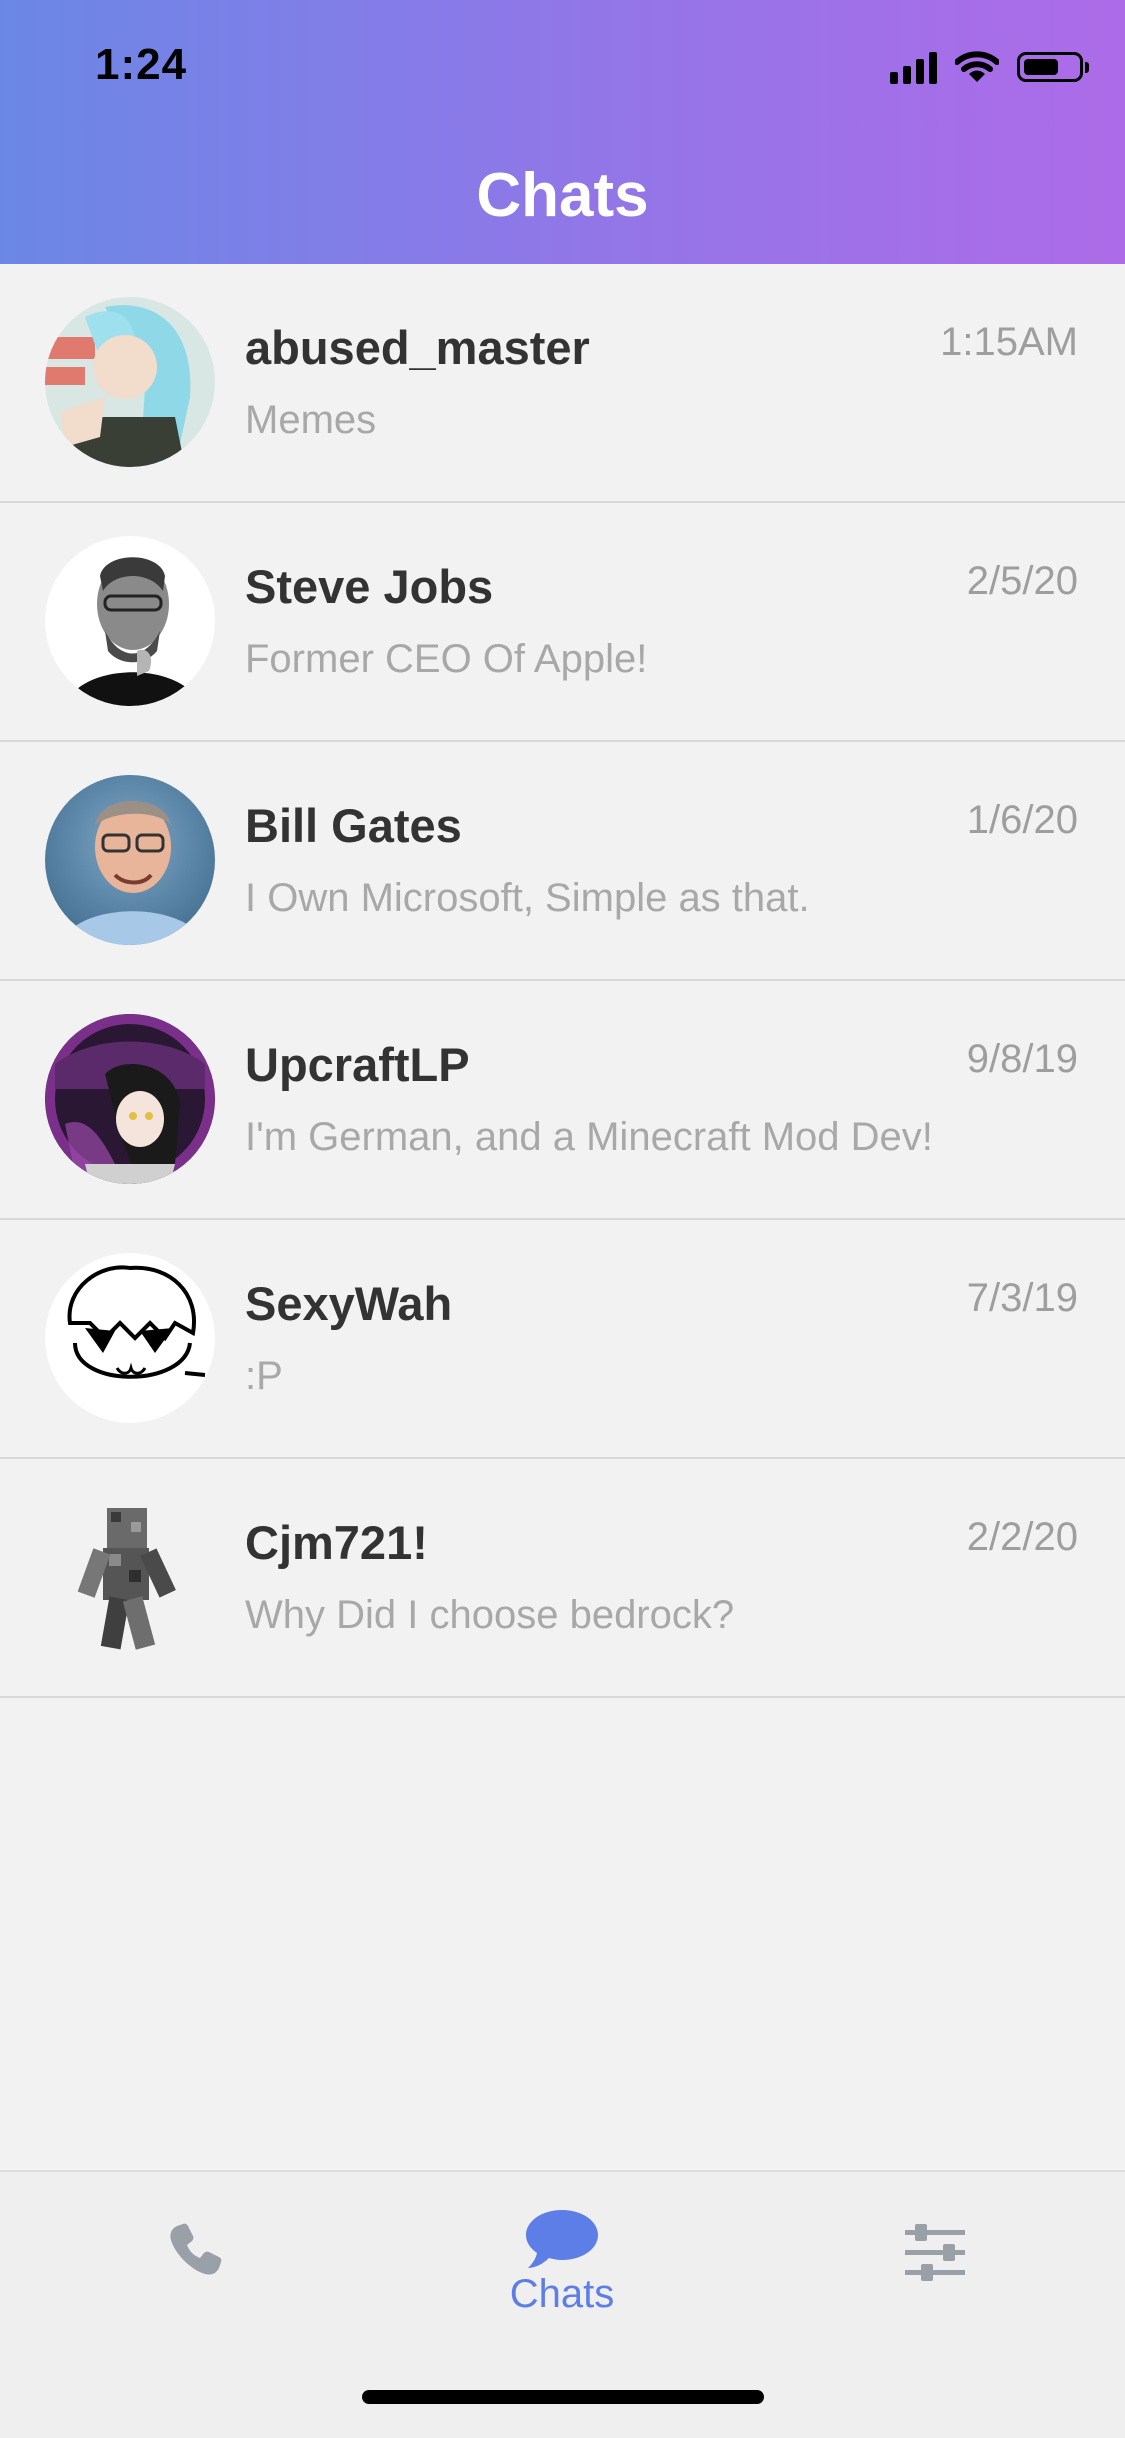 Image resolution: width=1125 pixels, height=2438 pixels. Describe the element at coordinates (357, 1064) in the screenshot. I see `chat-name: UpcraftLP` at that location.